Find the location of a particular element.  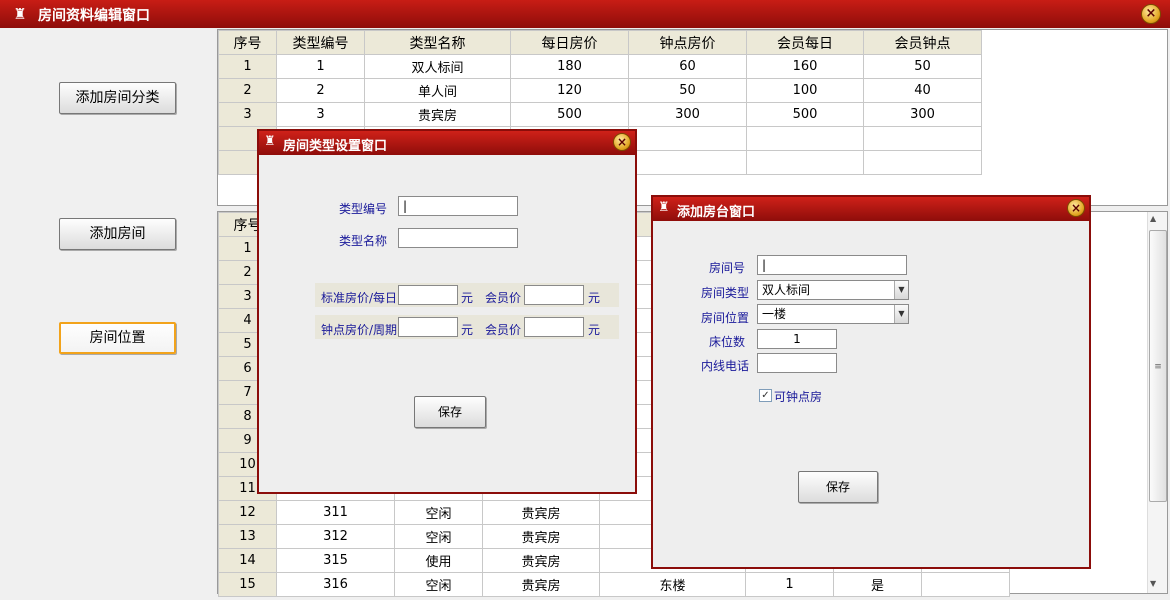

type-name-label: 类型名称 is located at coordinates (362, 241).